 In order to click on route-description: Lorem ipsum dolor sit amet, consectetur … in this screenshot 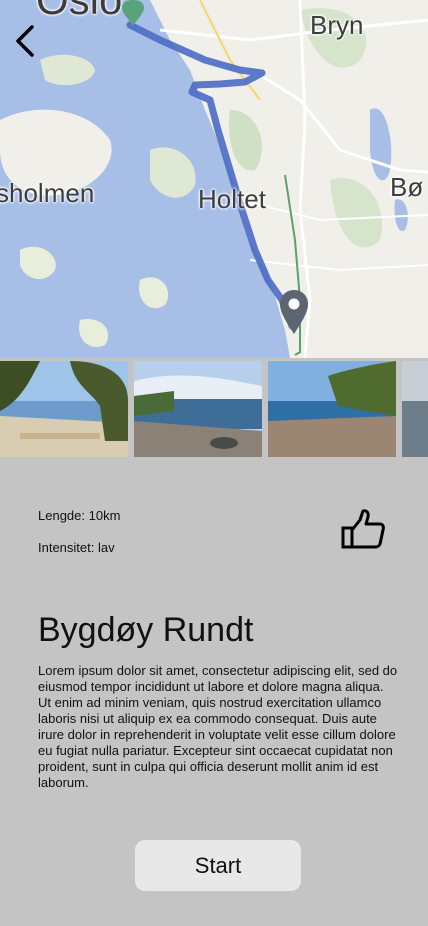, I will do `click(218, 726)`.